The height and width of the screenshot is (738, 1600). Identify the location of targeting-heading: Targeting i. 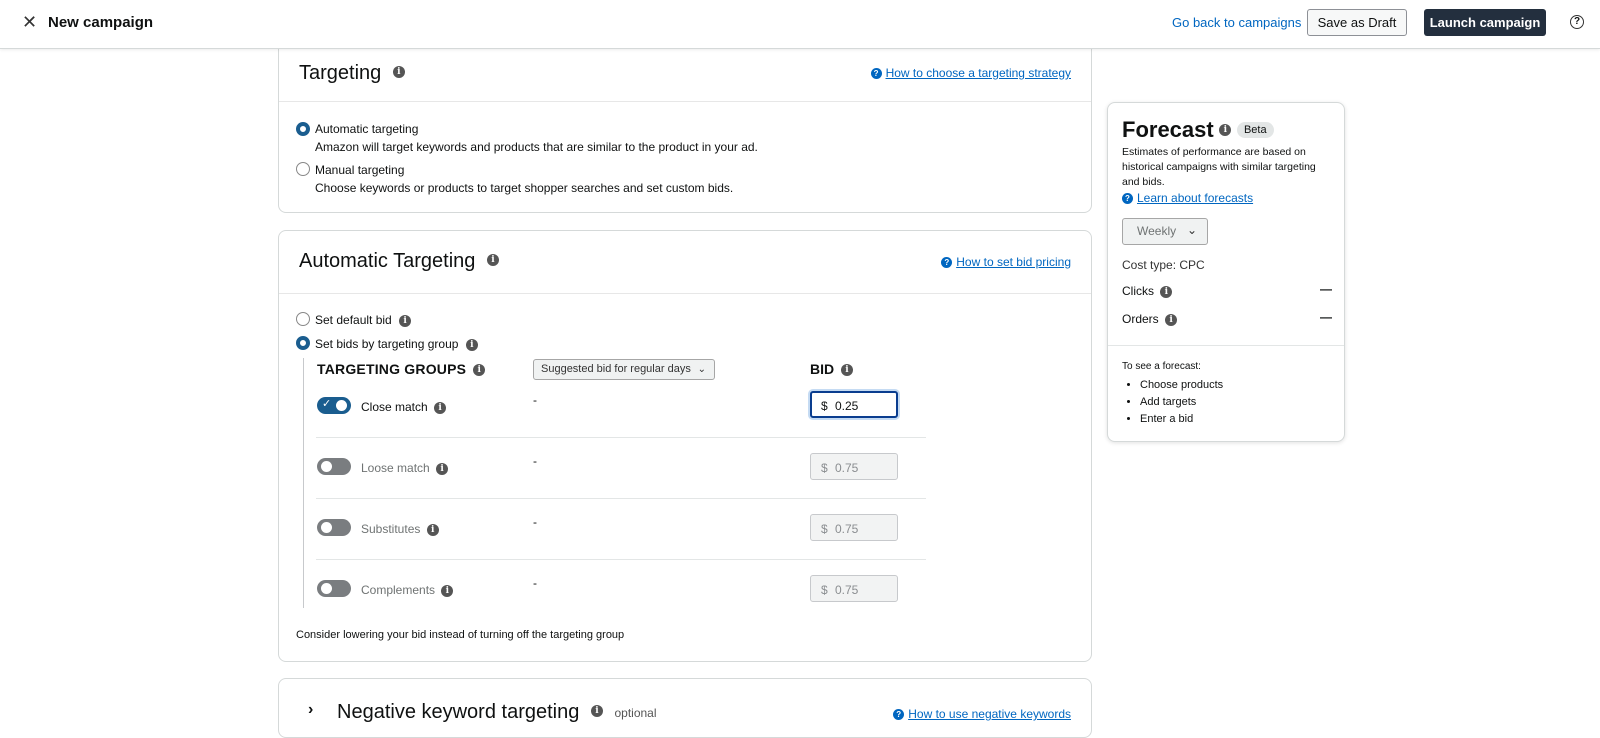
(352, 73).